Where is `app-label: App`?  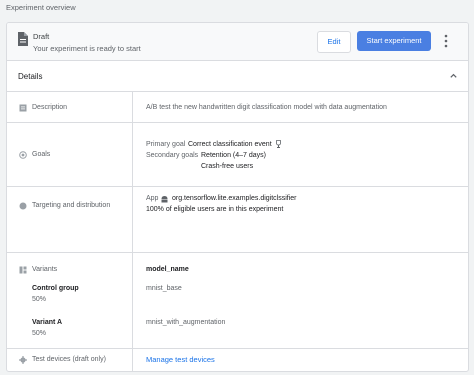 app-label: App is located at coordinates (152, 198).